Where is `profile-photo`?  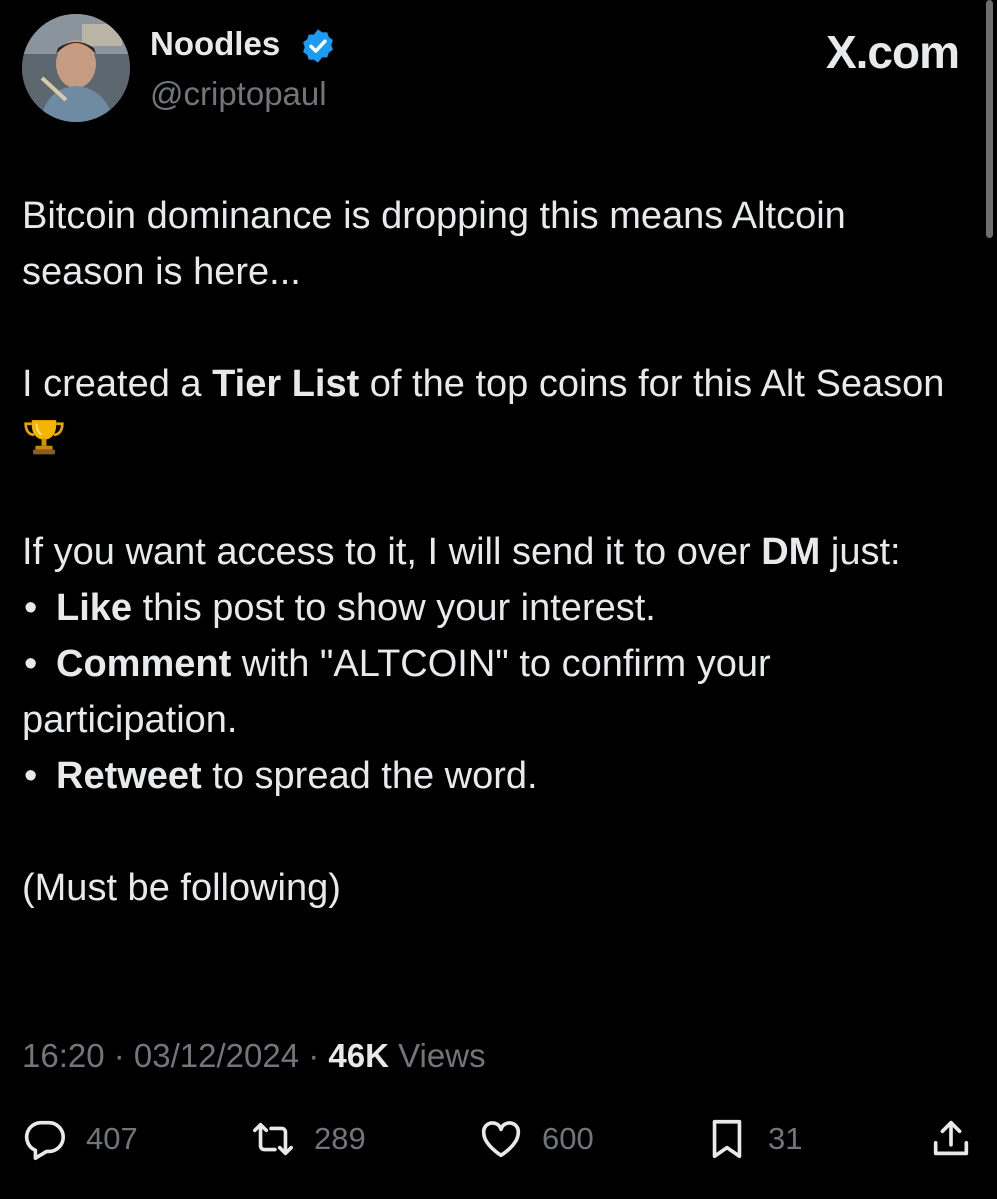
profile-photo is located at coordinates (76, 68).